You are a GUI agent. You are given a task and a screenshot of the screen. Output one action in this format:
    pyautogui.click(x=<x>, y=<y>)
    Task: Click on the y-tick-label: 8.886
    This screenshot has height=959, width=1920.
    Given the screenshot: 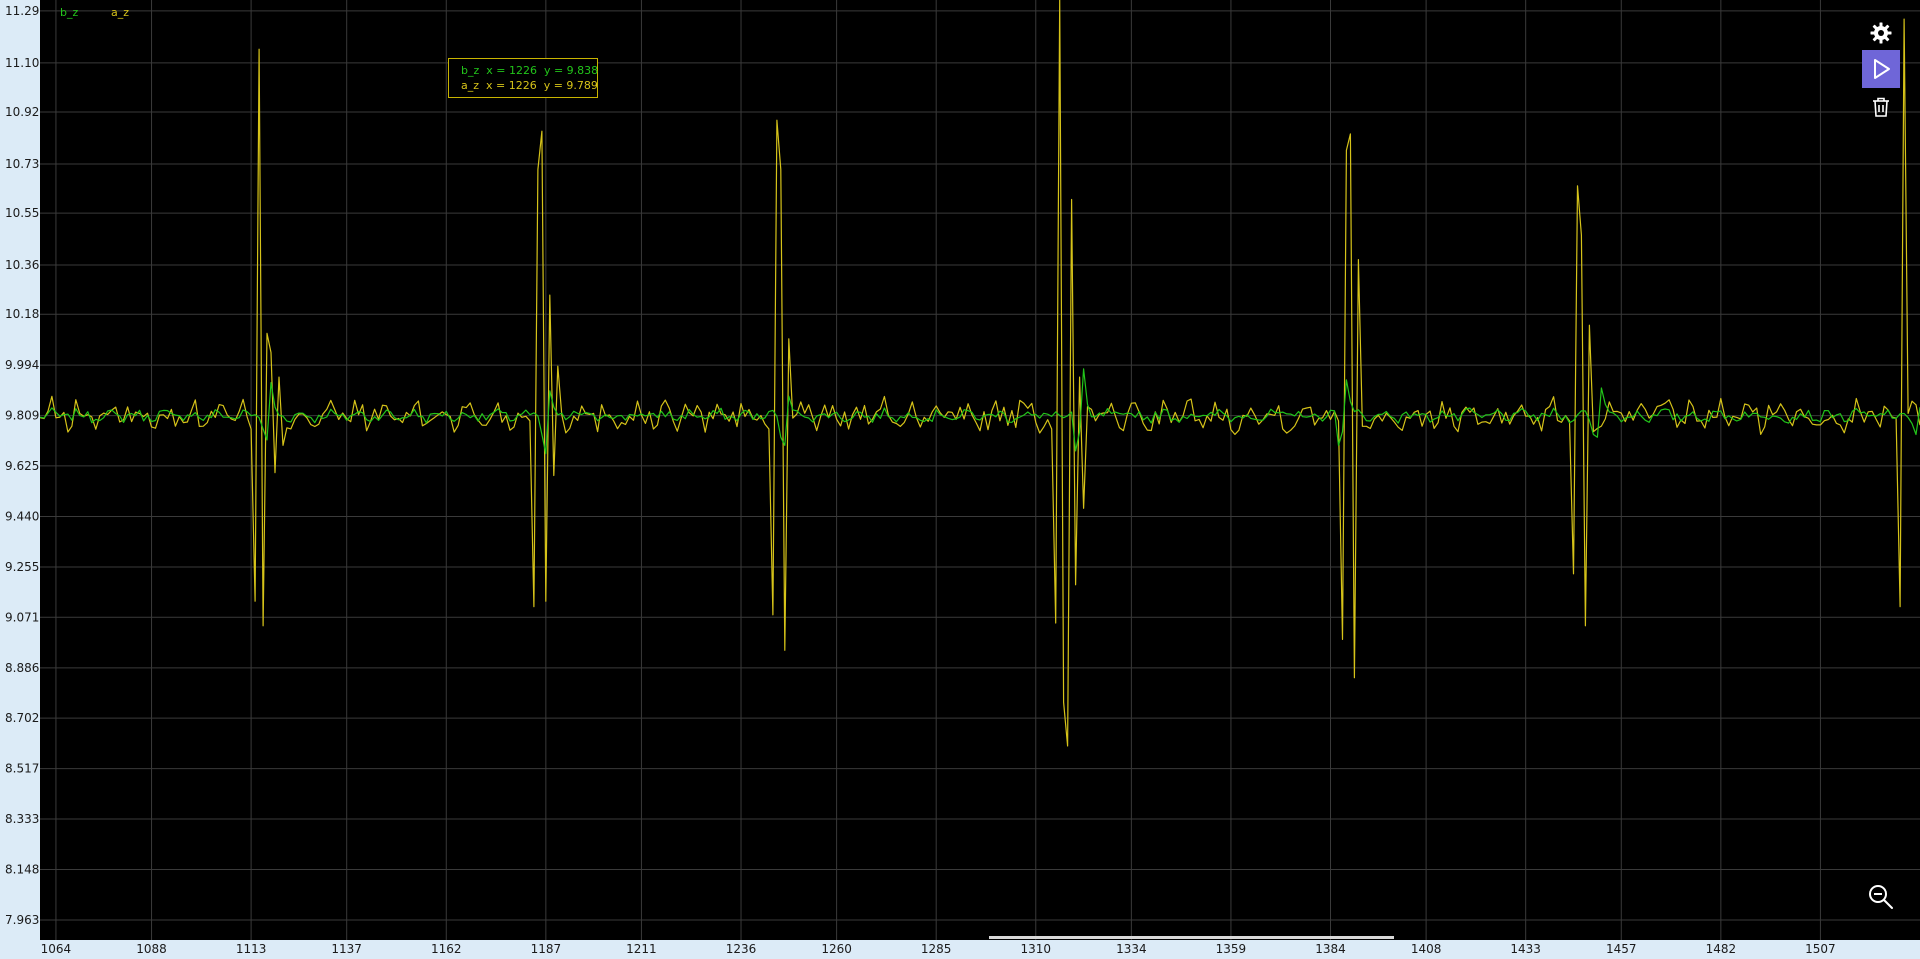 What is the action you would take?
    pyautogui.click(x=22, y=668)
    